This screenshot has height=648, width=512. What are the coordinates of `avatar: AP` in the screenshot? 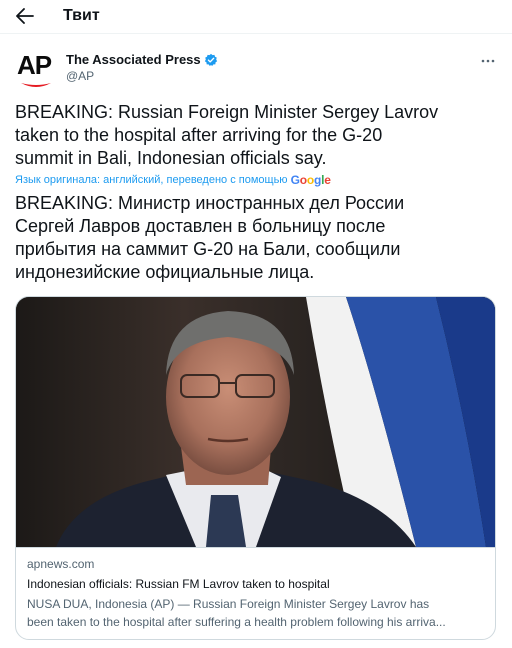 It's located at (36, 71).